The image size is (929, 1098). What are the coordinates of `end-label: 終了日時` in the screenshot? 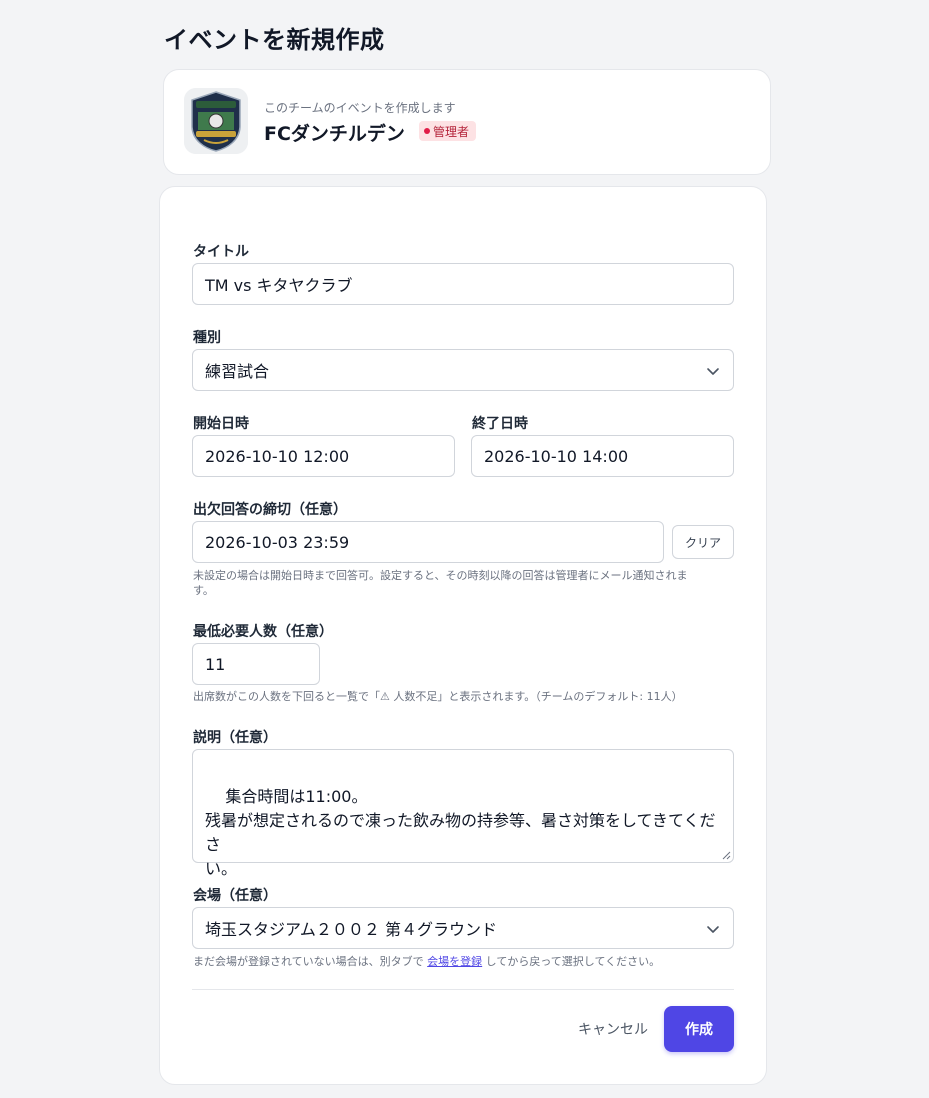 It's located at (500, 424).